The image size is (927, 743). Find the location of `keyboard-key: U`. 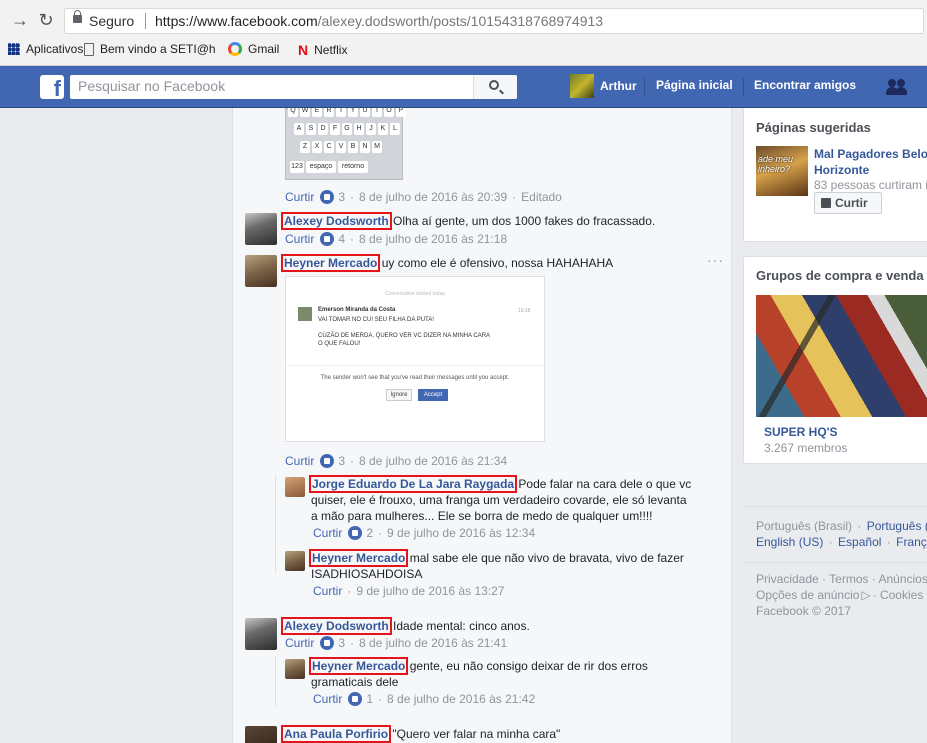

keyboard-key: U is located at coordinates (365, 112).